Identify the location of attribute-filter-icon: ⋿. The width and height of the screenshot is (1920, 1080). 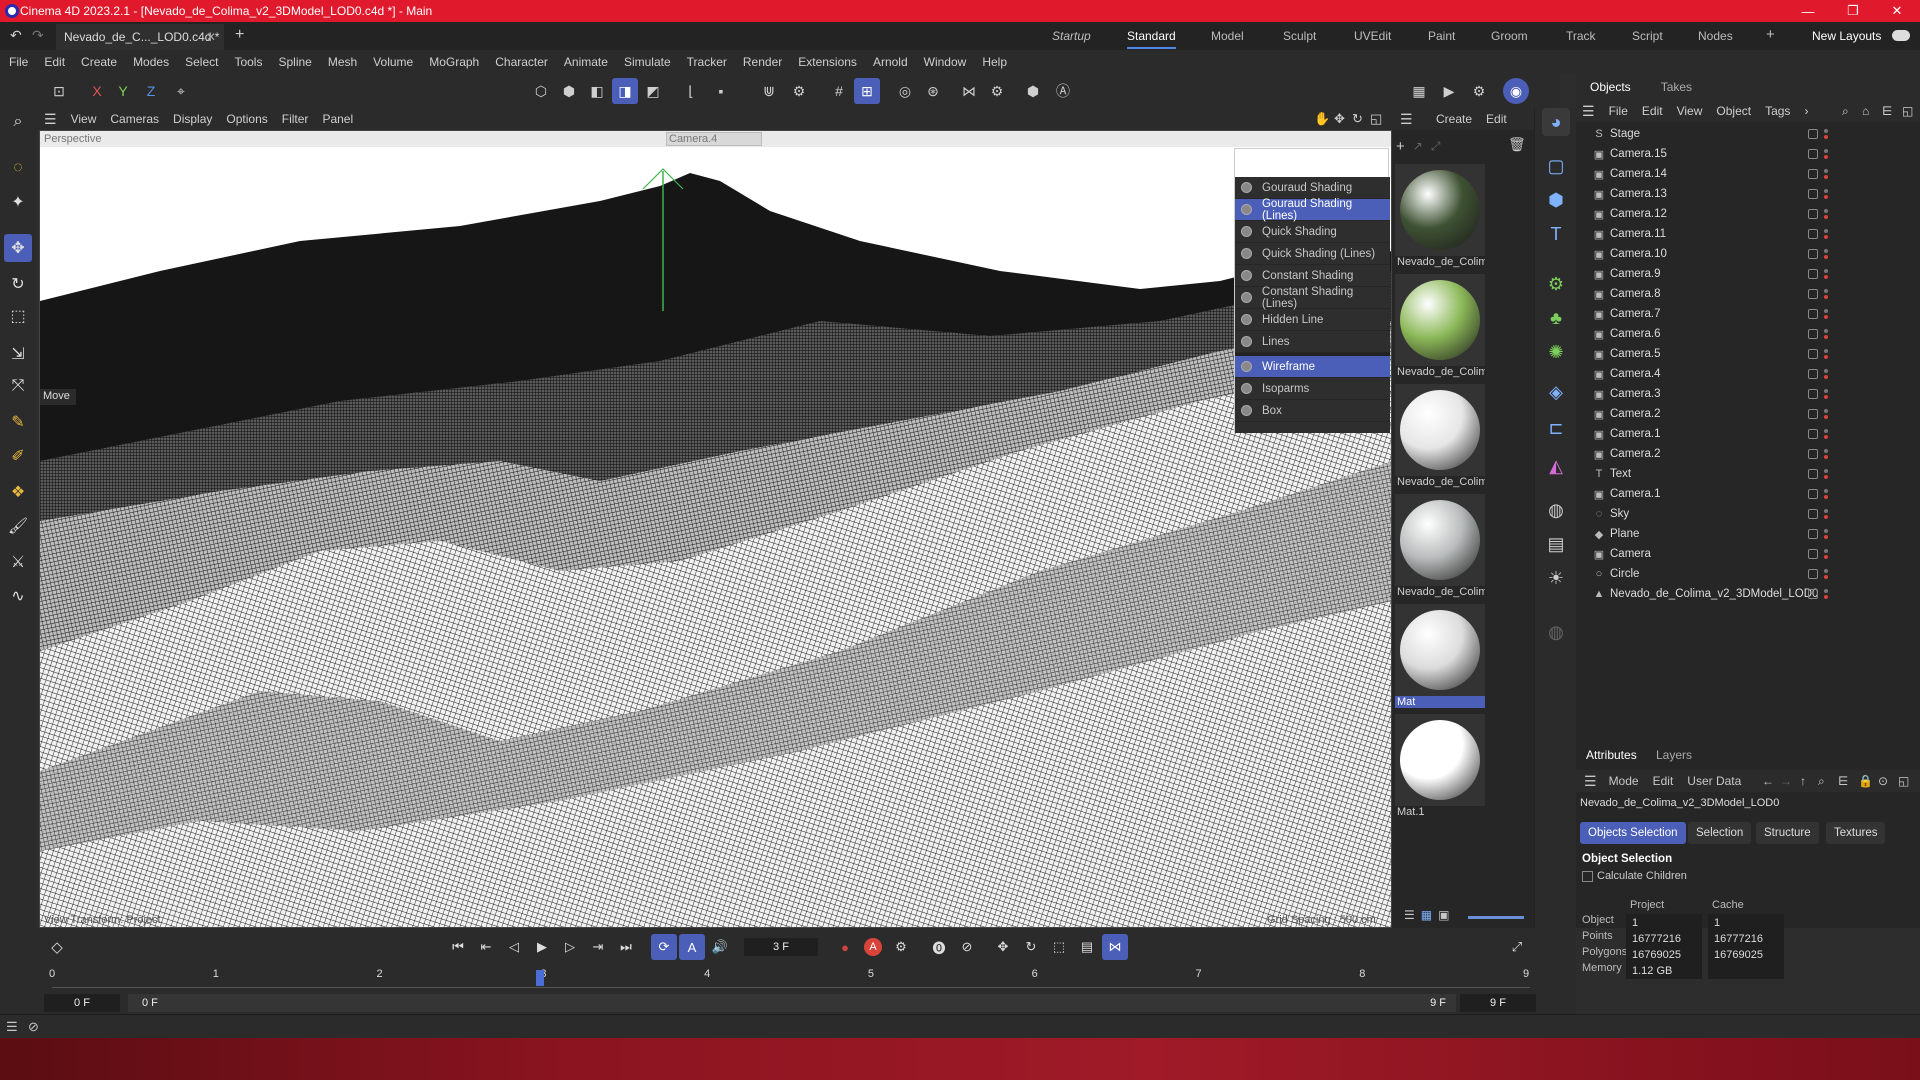
(1843, 781).